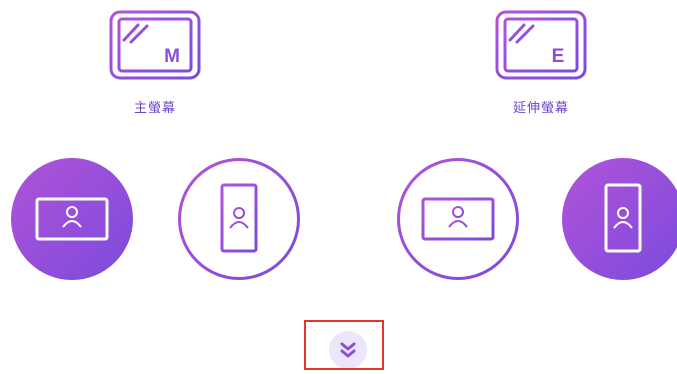 The width and height of the screenshot is (677, 374). What do you see at coordinates (239, 219) in the screenshot?
I see `main-portrait-option-button` at bounding box center [239, 219].